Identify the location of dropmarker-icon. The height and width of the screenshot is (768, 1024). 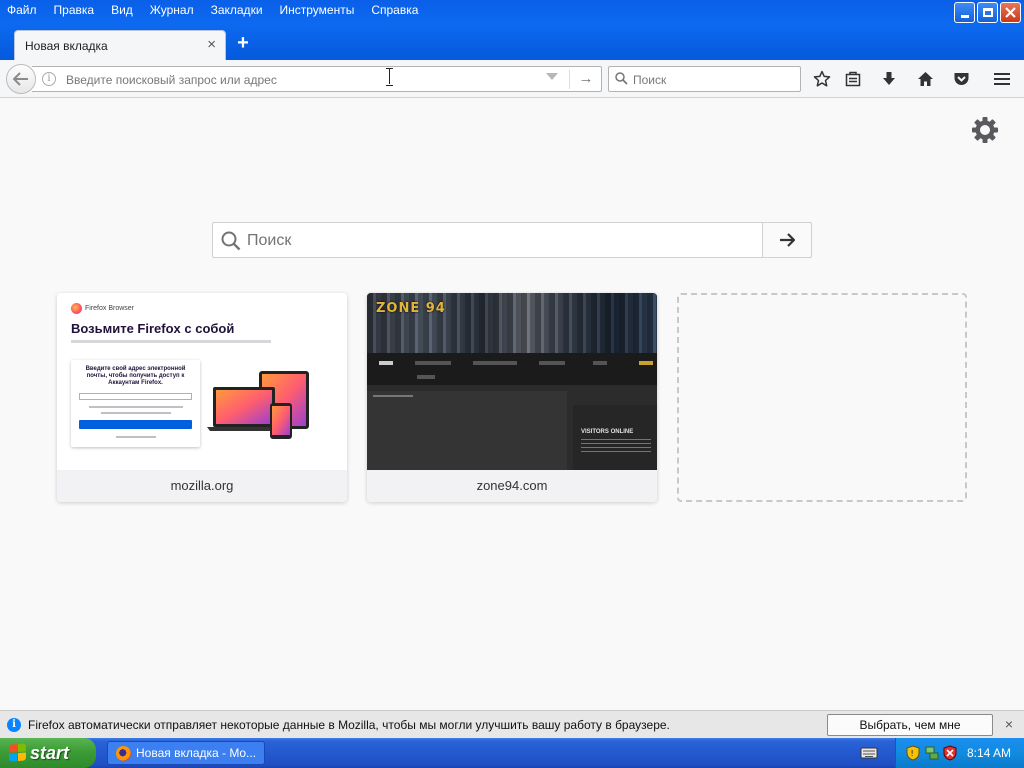
(552, 76).